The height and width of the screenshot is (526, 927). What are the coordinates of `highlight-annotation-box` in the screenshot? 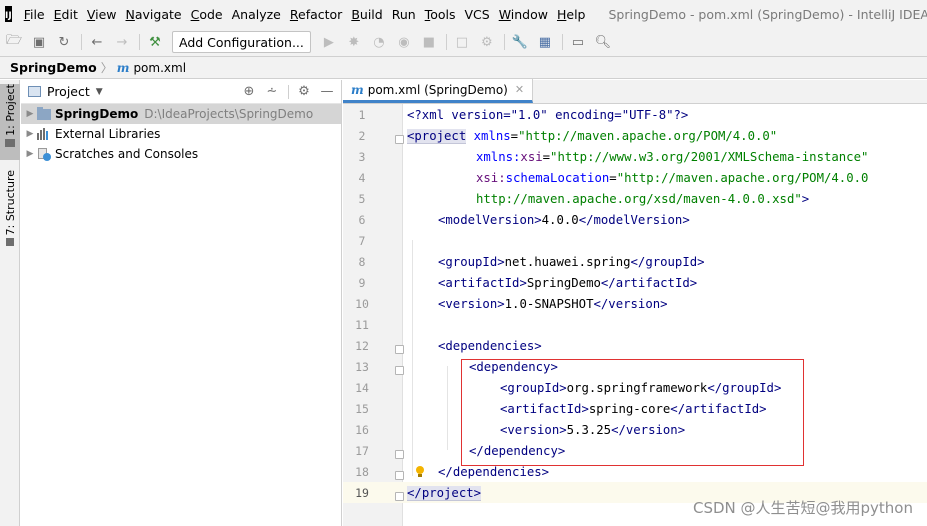 It's located at (632, 412).